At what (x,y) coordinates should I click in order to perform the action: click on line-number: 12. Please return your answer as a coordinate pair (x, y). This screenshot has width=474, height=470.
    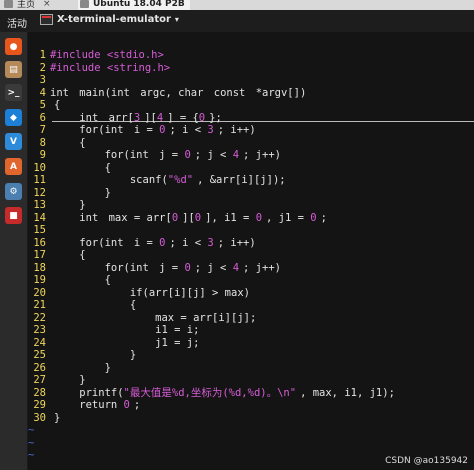
    Looking at the image, I should click on (39, 192).